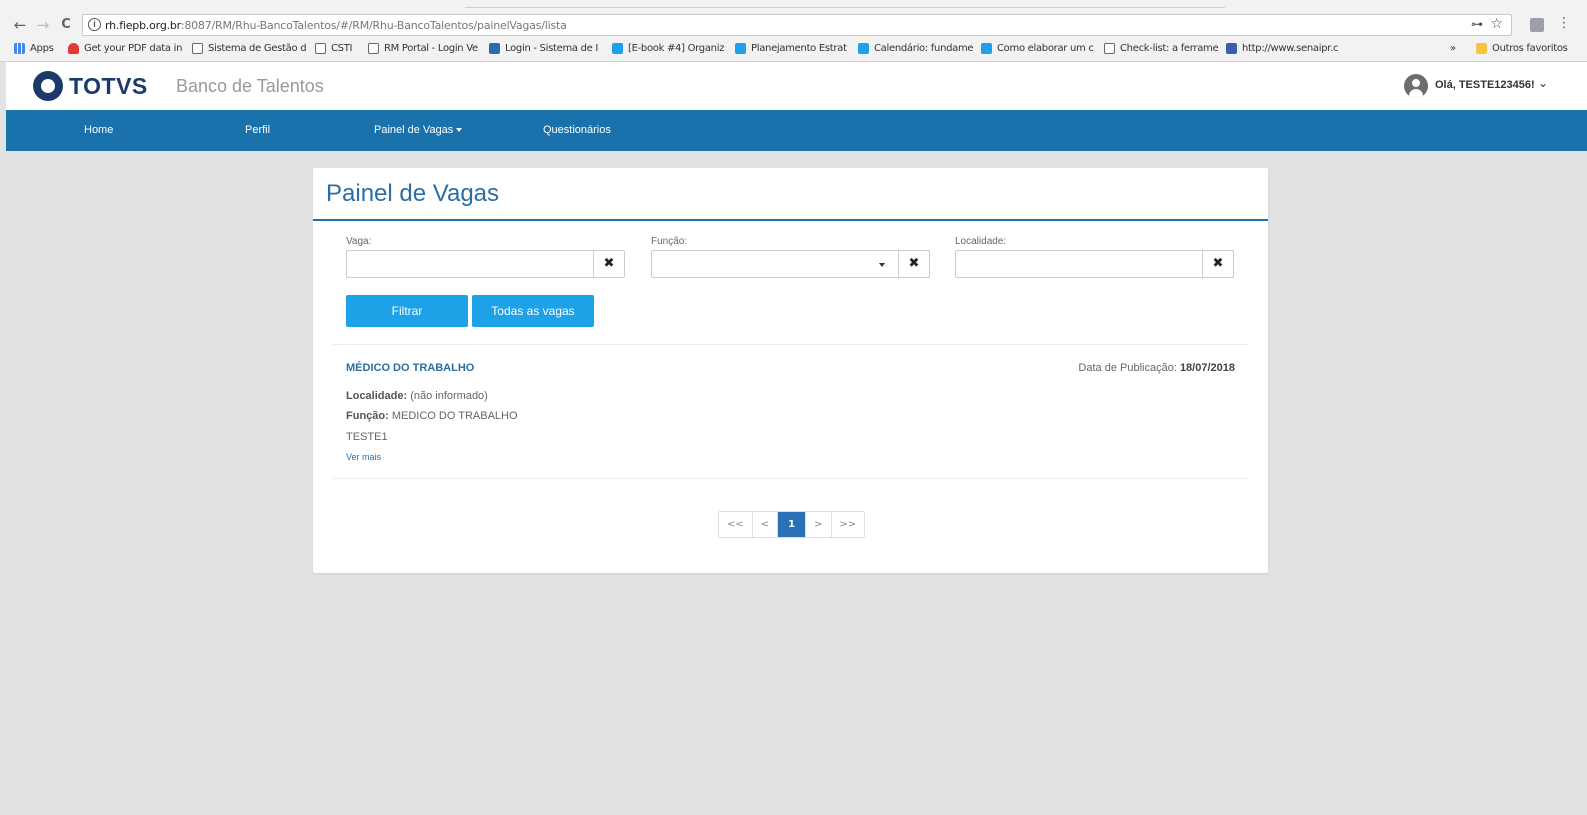 The height and width of the screenshot is (815, 1587). What do you see at coordinates (1094, 264) in the screenshot?
I see `localidade-input: ✖` at bounding box center [1094, 264].